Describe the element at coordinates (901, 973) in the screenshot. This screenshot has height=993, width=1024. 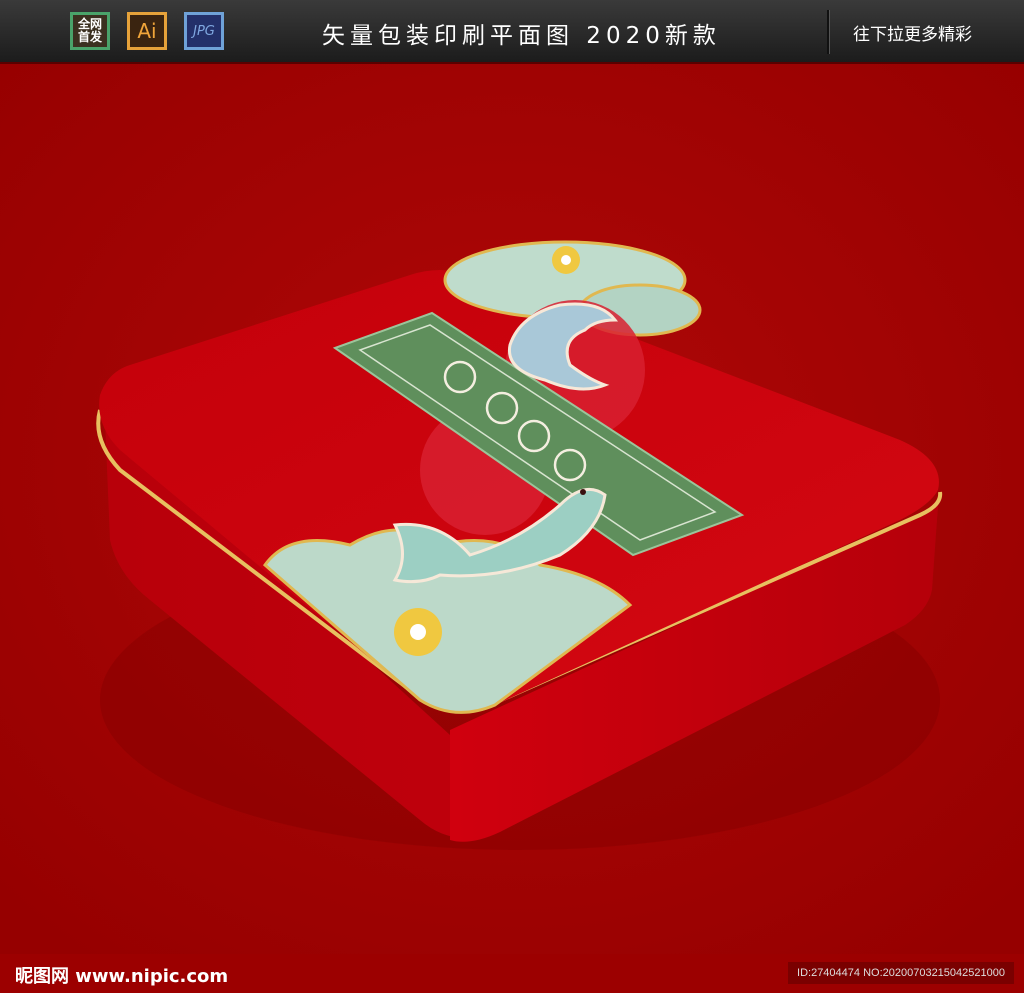
I see `image-id-label: ID:27404474 NO:20200703215042521000` at that location.